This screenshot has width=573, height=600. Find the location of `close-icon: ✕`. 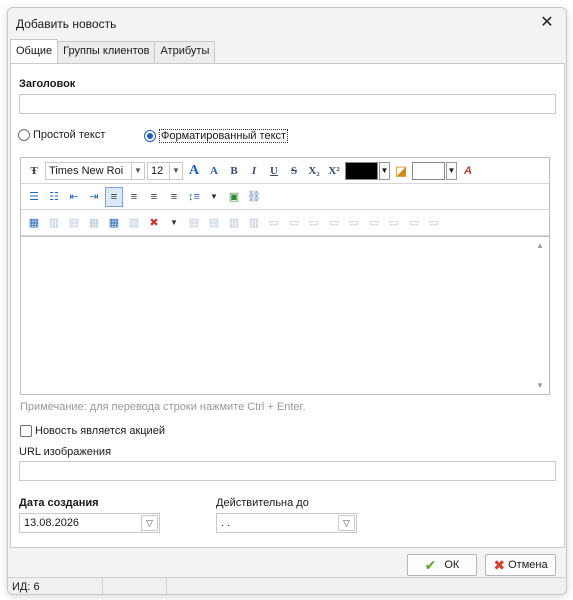

close-icon: ✕ is located at coordinates (547, 23).